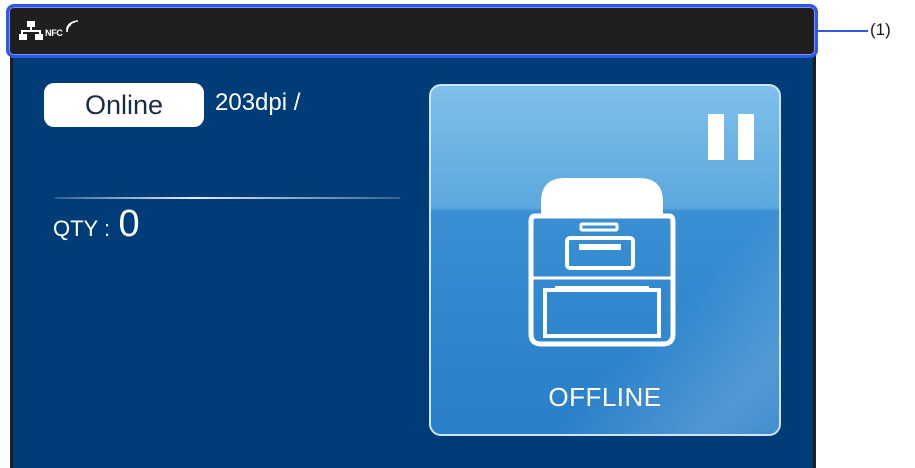 This screenshot has height=468, width=915. Describe the element at coordinates (258, 102) in the screenshot. I see `resolution-text: 203dpi /` at that location.